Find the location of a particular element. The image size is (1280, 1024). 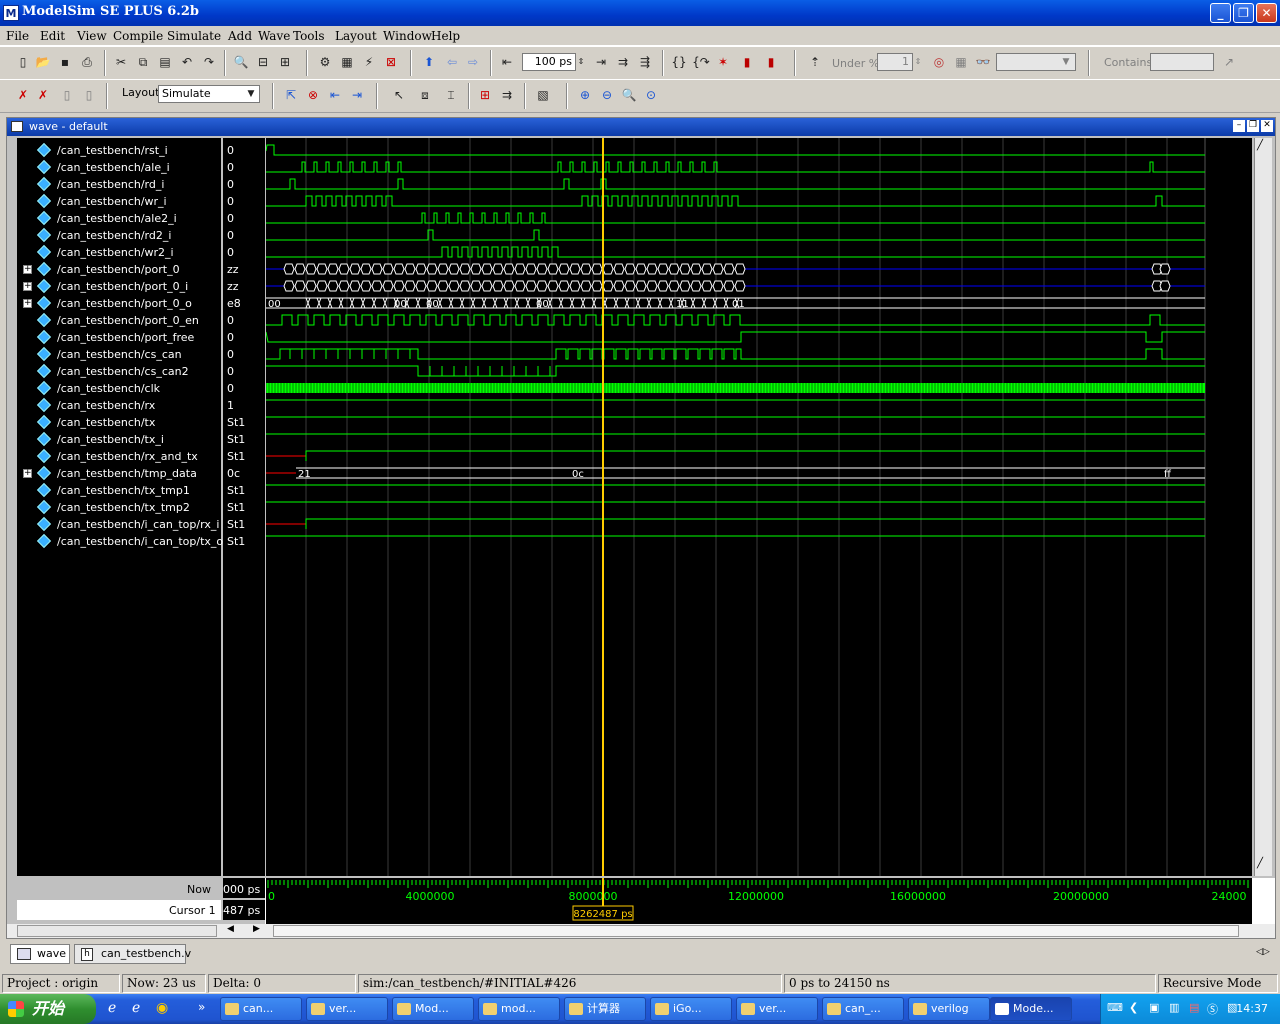

menu-wave: Wave is located at coordinates (274, 36).